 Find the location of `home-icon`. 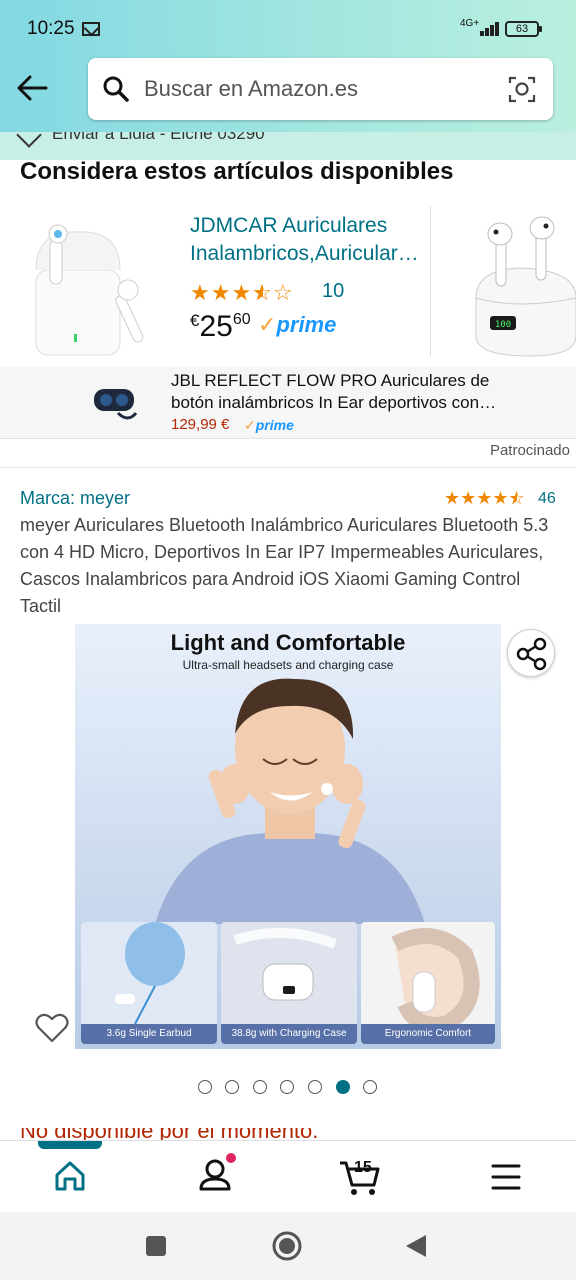

home-icon is located at coordinates (70, 1176).